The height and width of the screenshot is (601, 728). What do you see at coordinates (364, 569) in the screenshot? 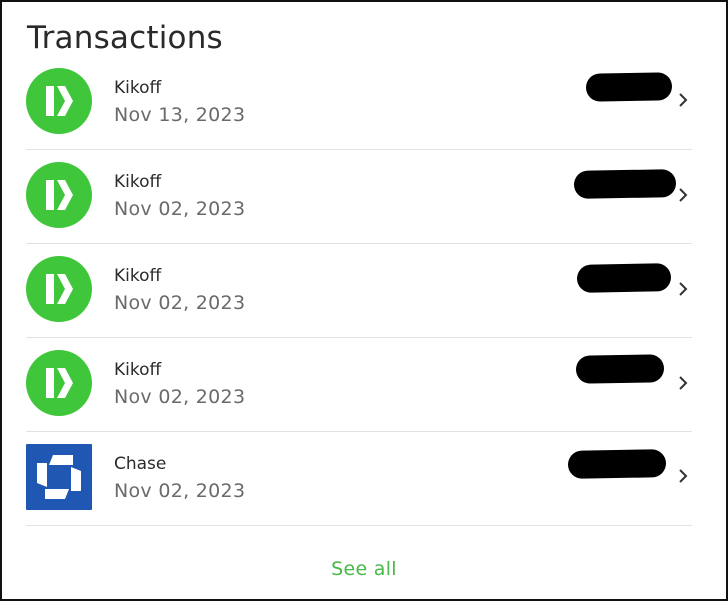
I see `see-all-link: See all` at bounding box center [364, 569].